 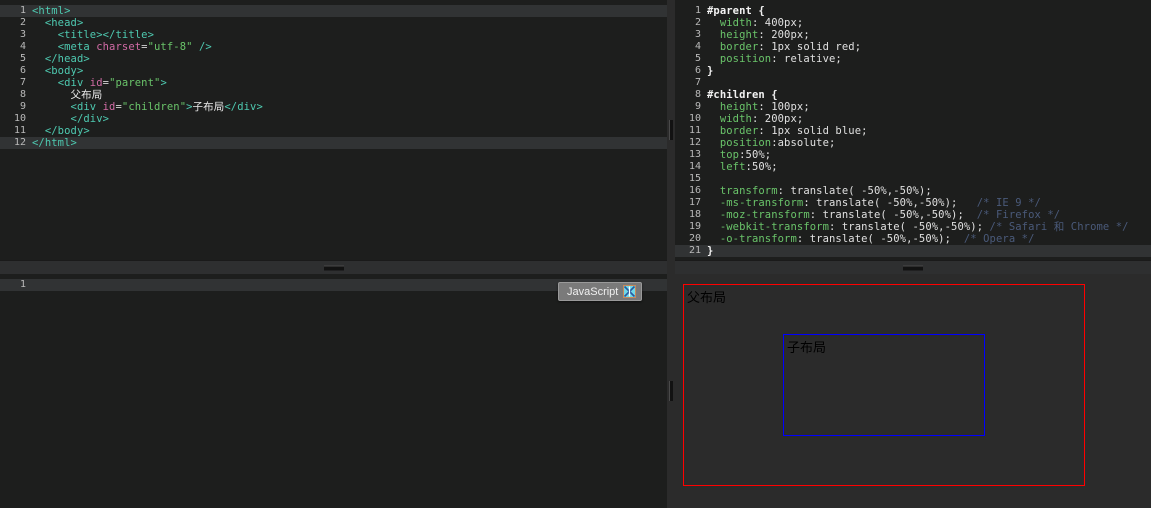 What do you see at coordinates (913, 143) in the screenshot?
I see `code-line: 12 position:absolute;` at bounding box center [913, 143].